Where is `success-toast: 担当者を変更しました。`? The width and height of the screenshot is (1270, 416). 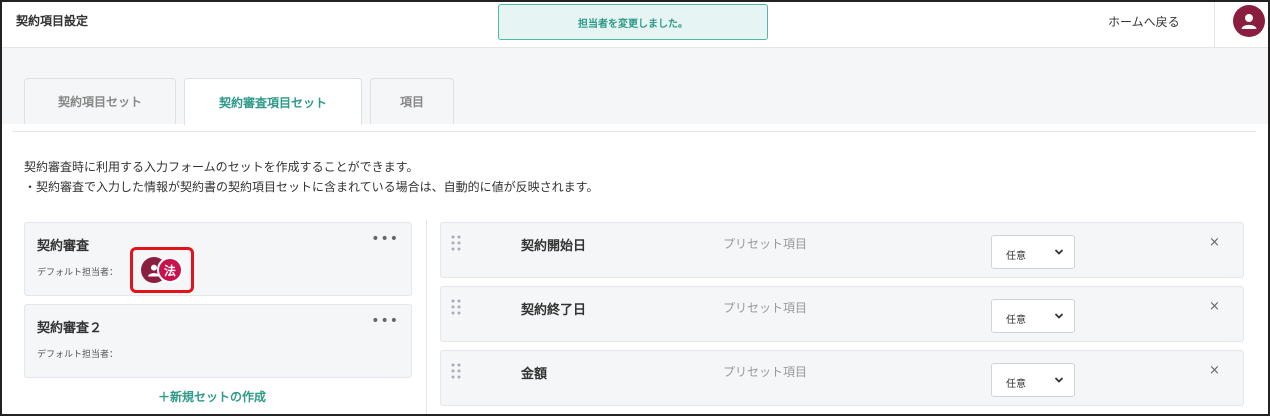
success-toast: 担当者を変更しました。 is located at coordinates (633, 22).